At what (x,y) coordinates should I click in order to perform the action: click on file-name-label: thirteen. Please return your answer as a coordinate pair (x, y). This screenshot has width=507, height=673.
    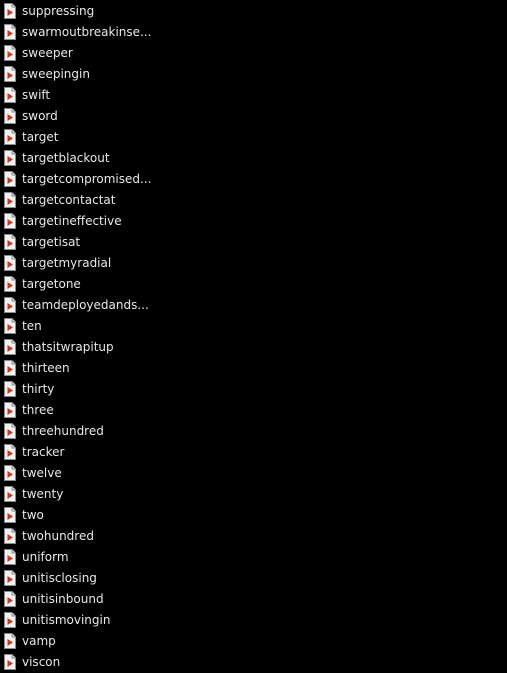
    Looking at the image, I should click on (46, 368).